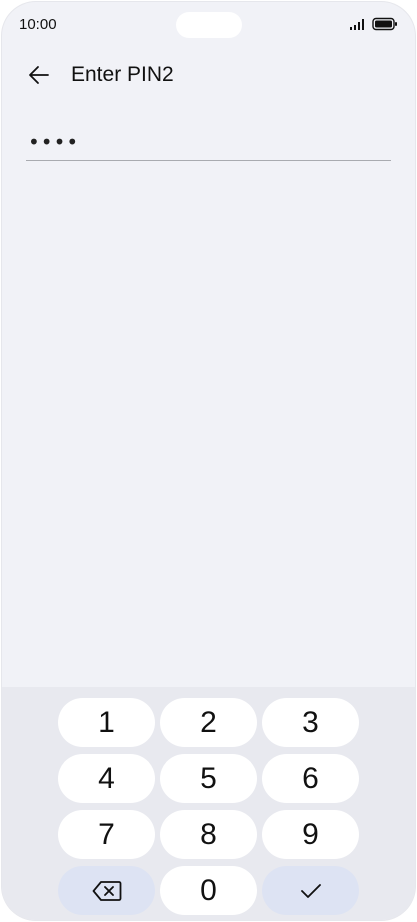  I want to click on key-8: 8, so click(208, 834).